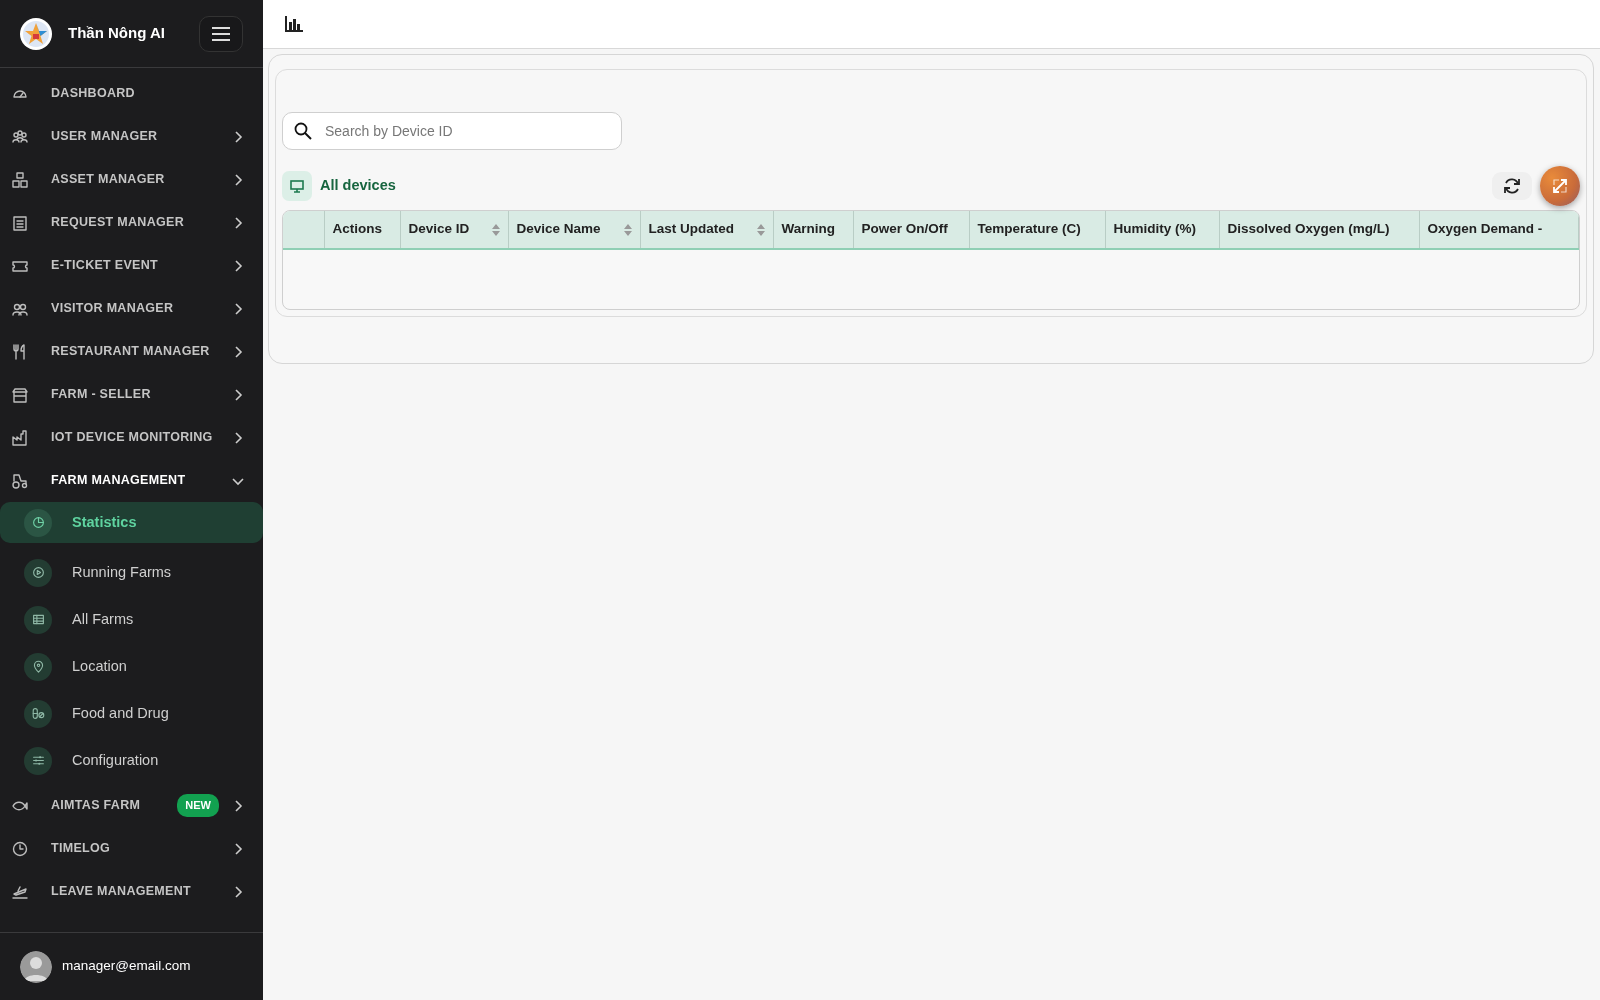  I want to click on sidebar-item: REQUEST MANAGER, so click(131, 222).